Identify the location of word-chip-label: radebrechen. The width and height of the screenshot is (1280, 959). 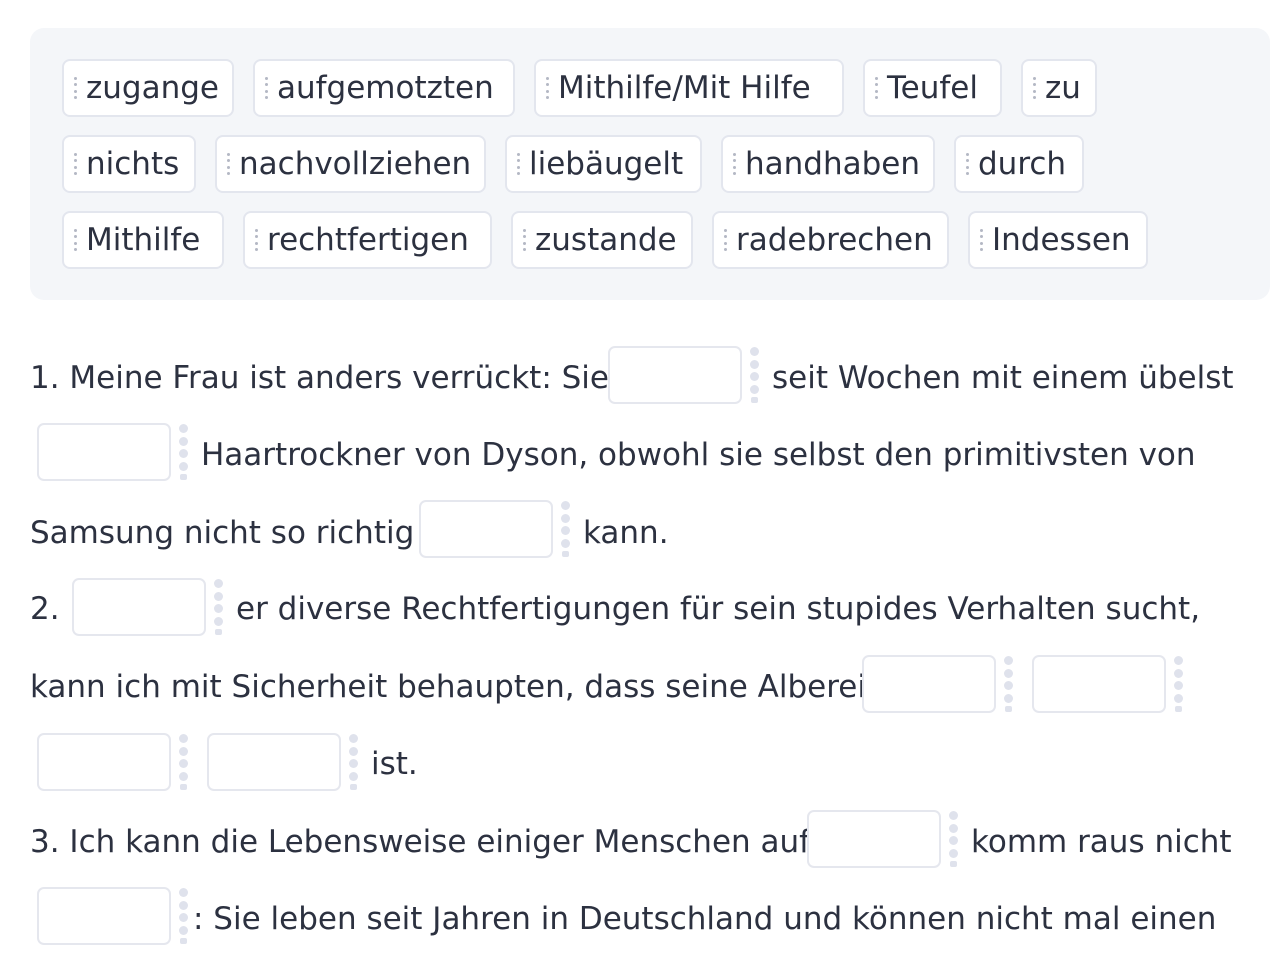
(834, 240).